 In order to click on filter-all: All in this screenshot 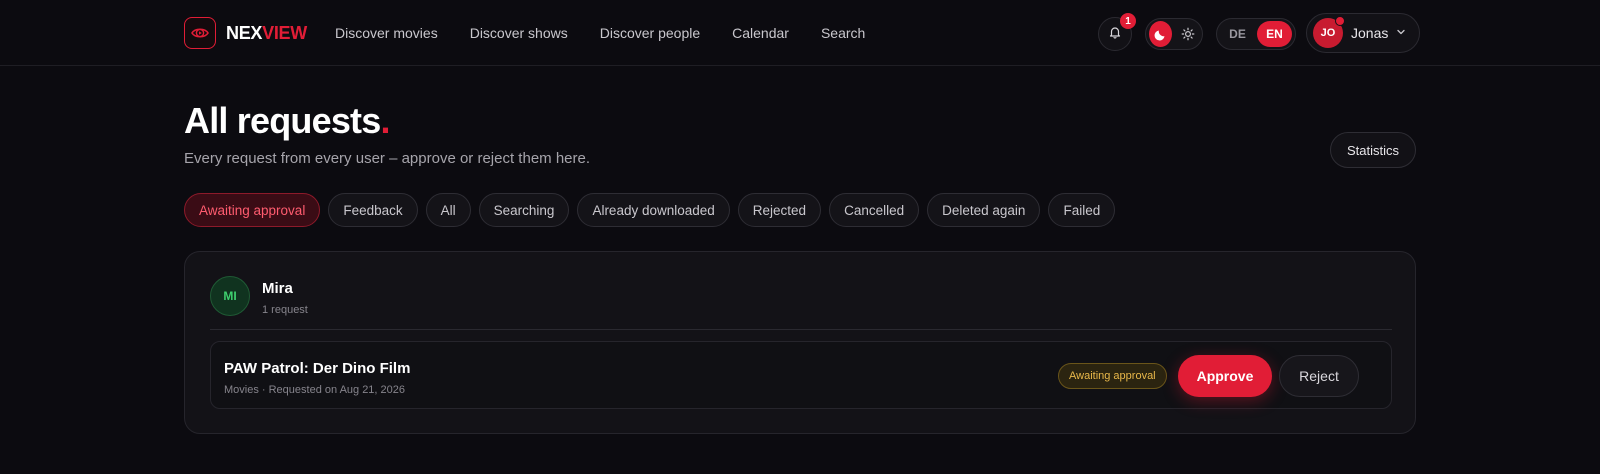, I will do `click(448, 210)`.